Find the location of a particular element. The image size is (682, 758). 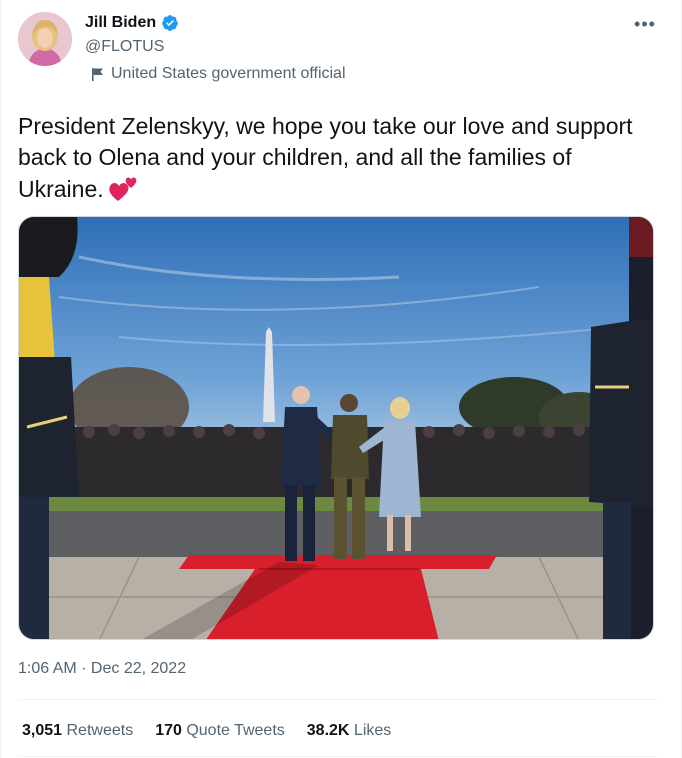

quote-tweets-label: Quote Tweets is located at coordinates (233, 730).